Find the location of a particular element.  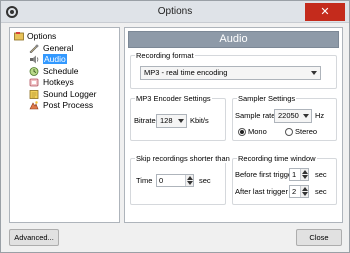

time-stepper: 0 is located at coordinates (175, 180).